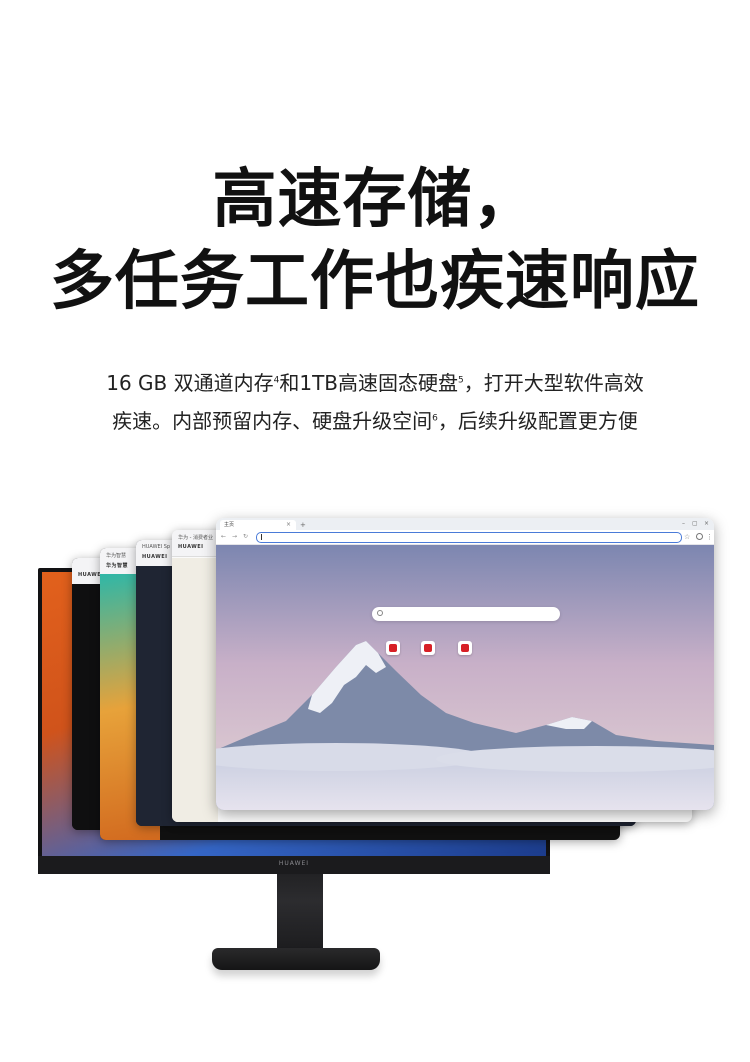 The height and width of the screenshot is (1062, 750). I want to click on window-tab-title: HUAWEI Sp, so click(156, 547).